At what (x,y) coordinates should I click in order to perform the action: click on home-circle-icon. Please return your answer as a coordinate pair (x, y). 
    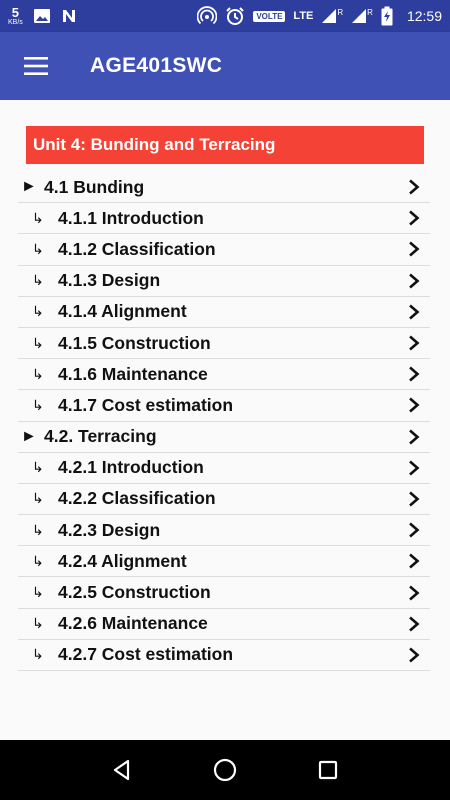
    Looking at the image, I should click on (225, 770).